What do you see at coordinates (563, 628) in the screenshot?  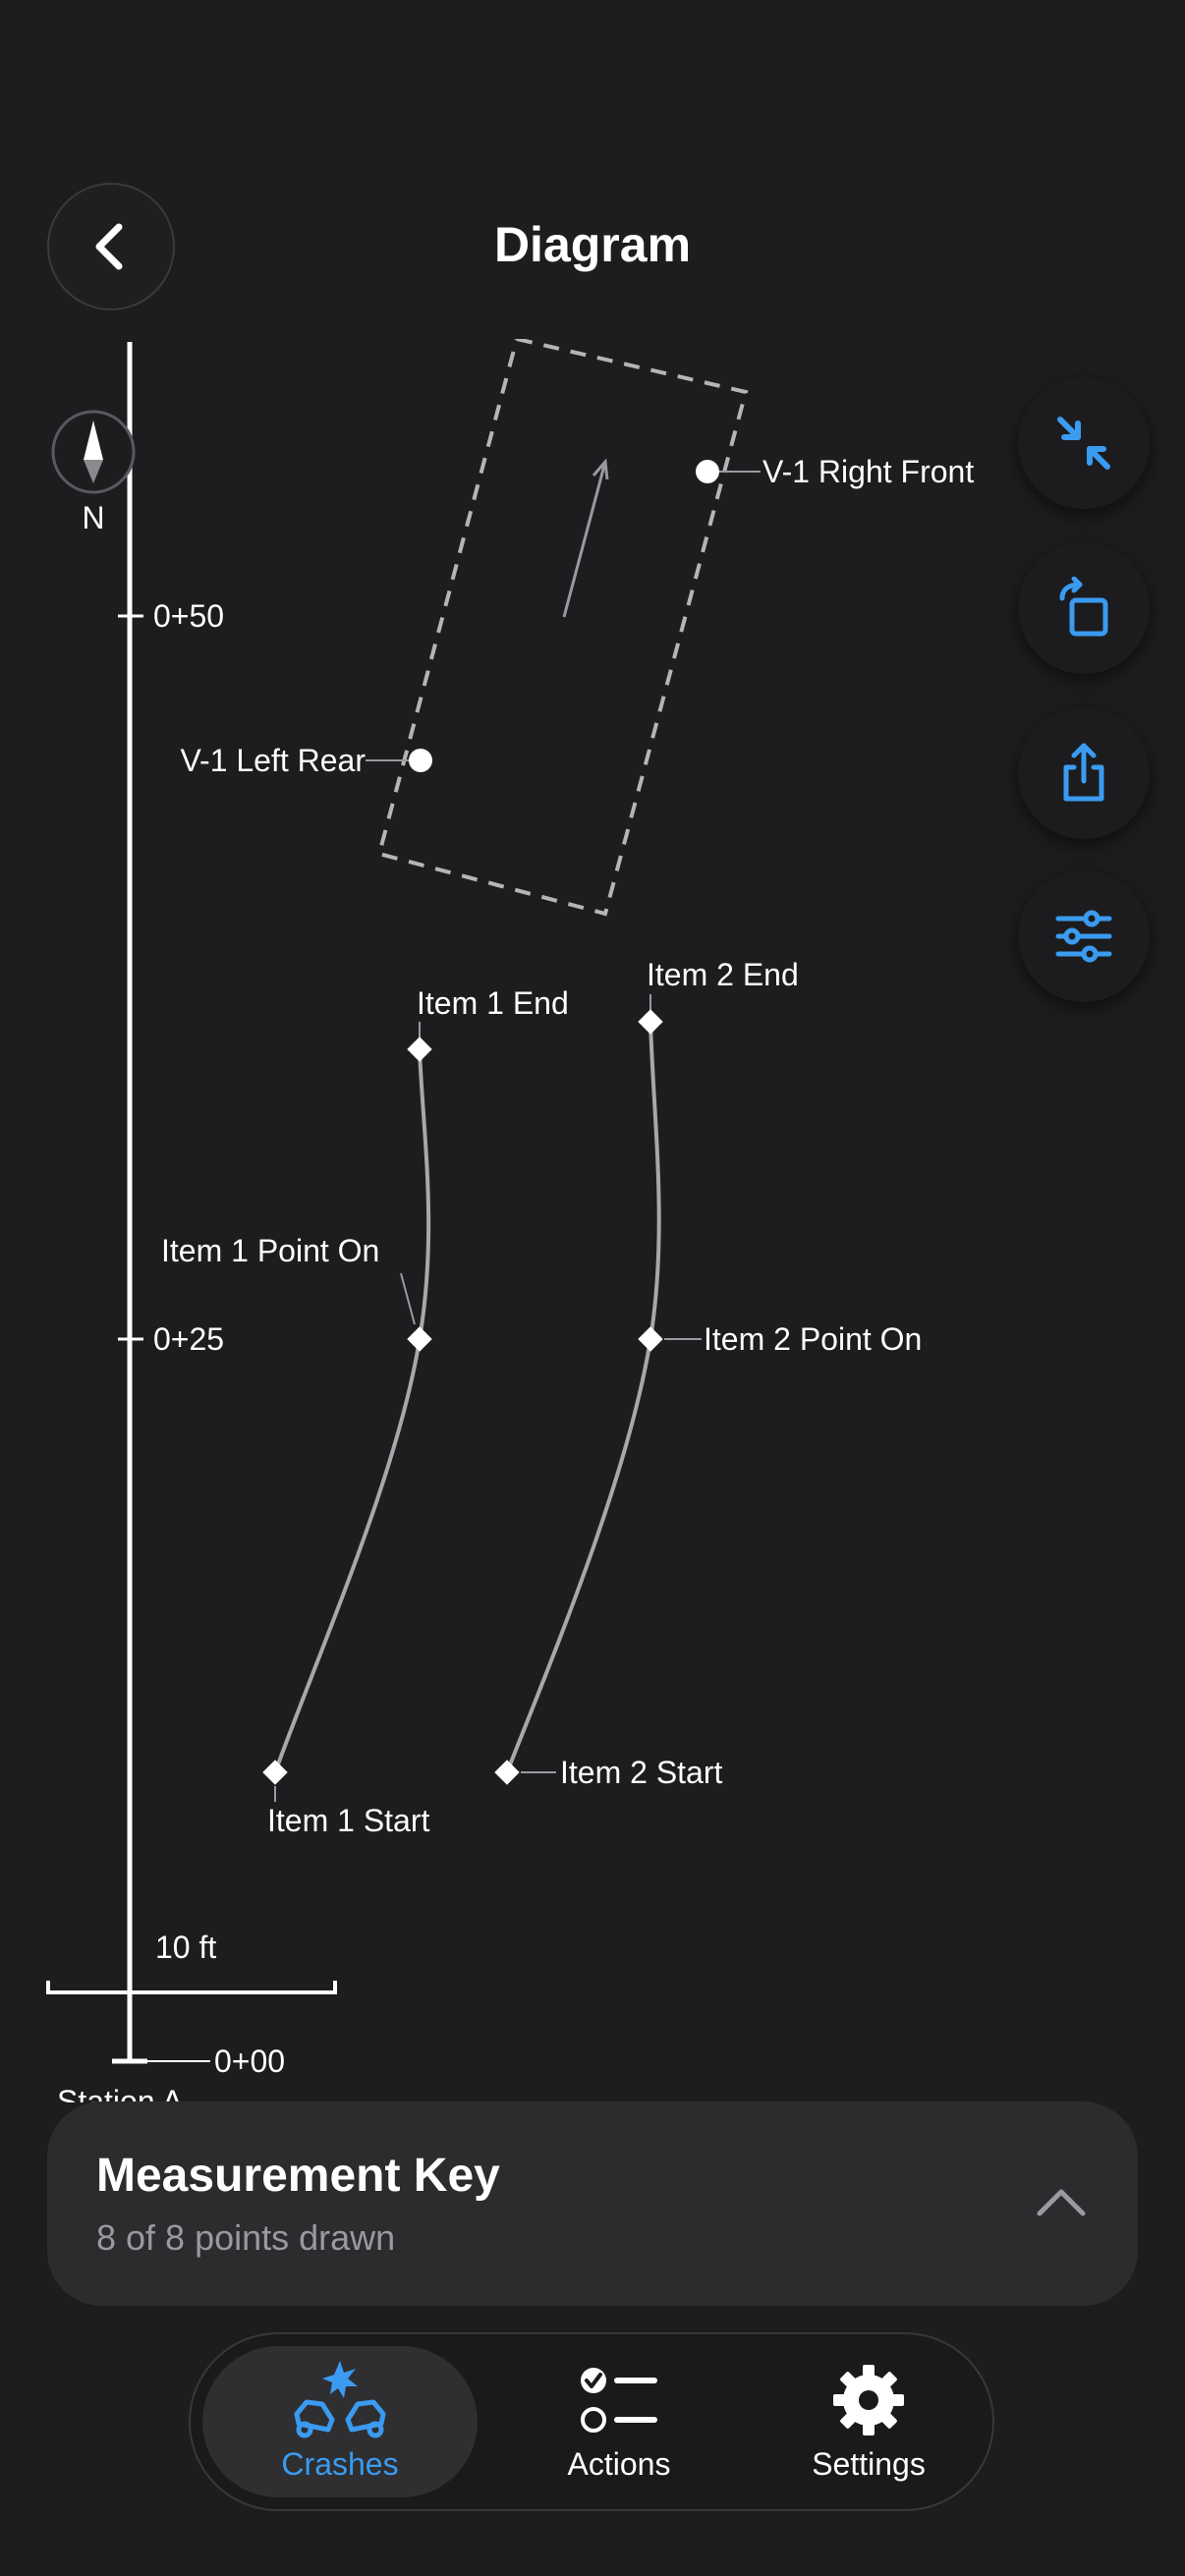 I see `vehicle-1-outline` at bounding box center [563, 628].